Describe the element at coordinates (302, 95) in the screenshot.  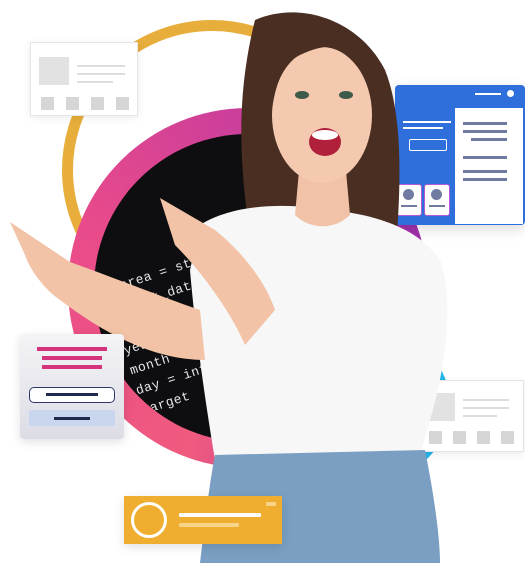
I see `left-eye` at that location.